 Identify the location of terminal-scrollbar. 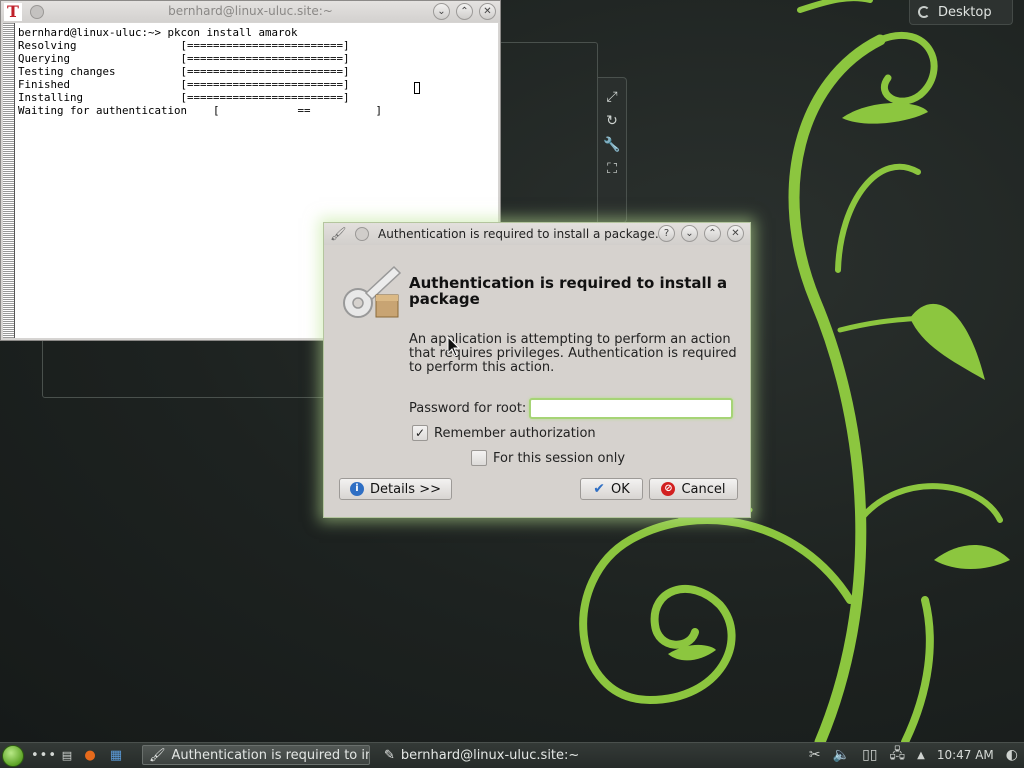
(9, 180).